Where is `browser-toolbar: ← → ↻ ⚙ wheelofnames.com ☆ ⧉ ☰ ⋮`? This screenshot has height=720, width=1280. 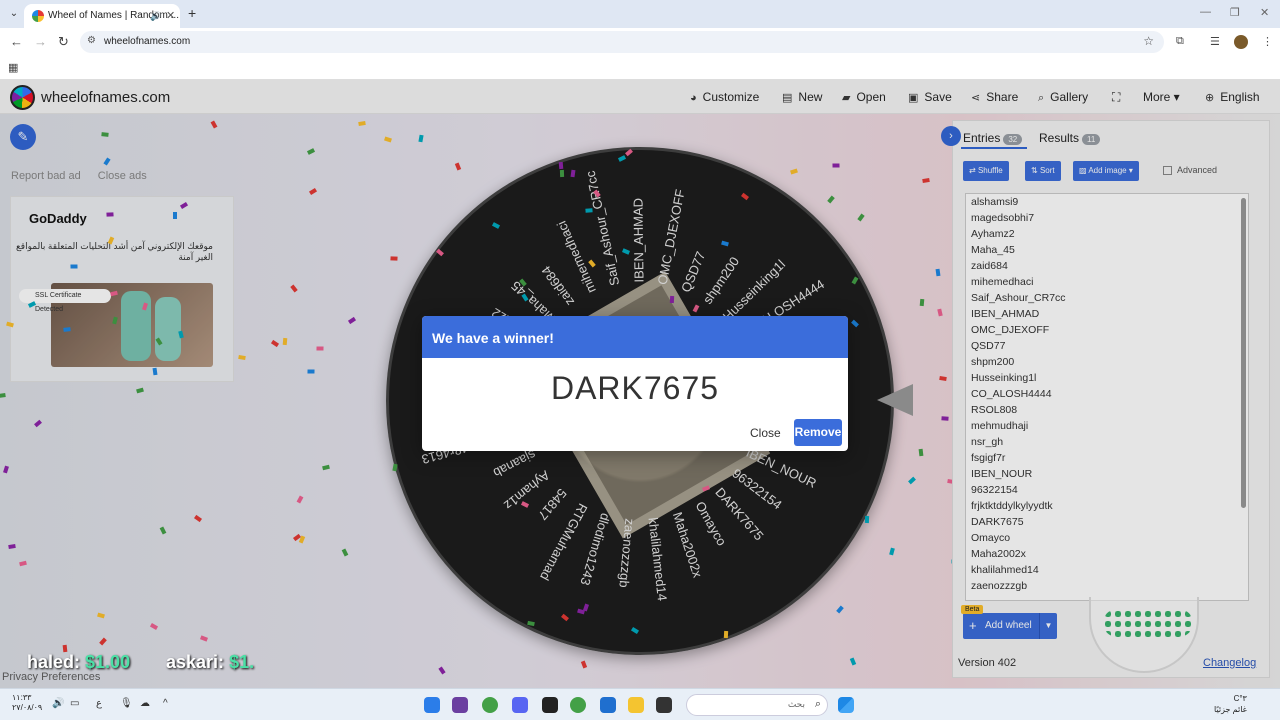 browser-toolbar: ← → ↻ ⚙ wheelofnames.com ☆ ⧉ ☰ ⋮ is located at coordinates (640, 42).